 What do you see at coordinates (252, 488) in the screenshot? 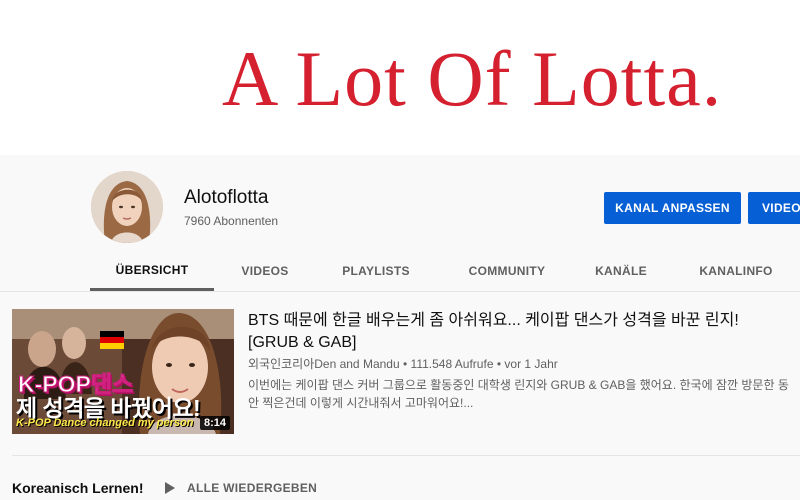
I see `play-all-button: ALLE WIEDERGEBEN` at bounding box center [252, 488].